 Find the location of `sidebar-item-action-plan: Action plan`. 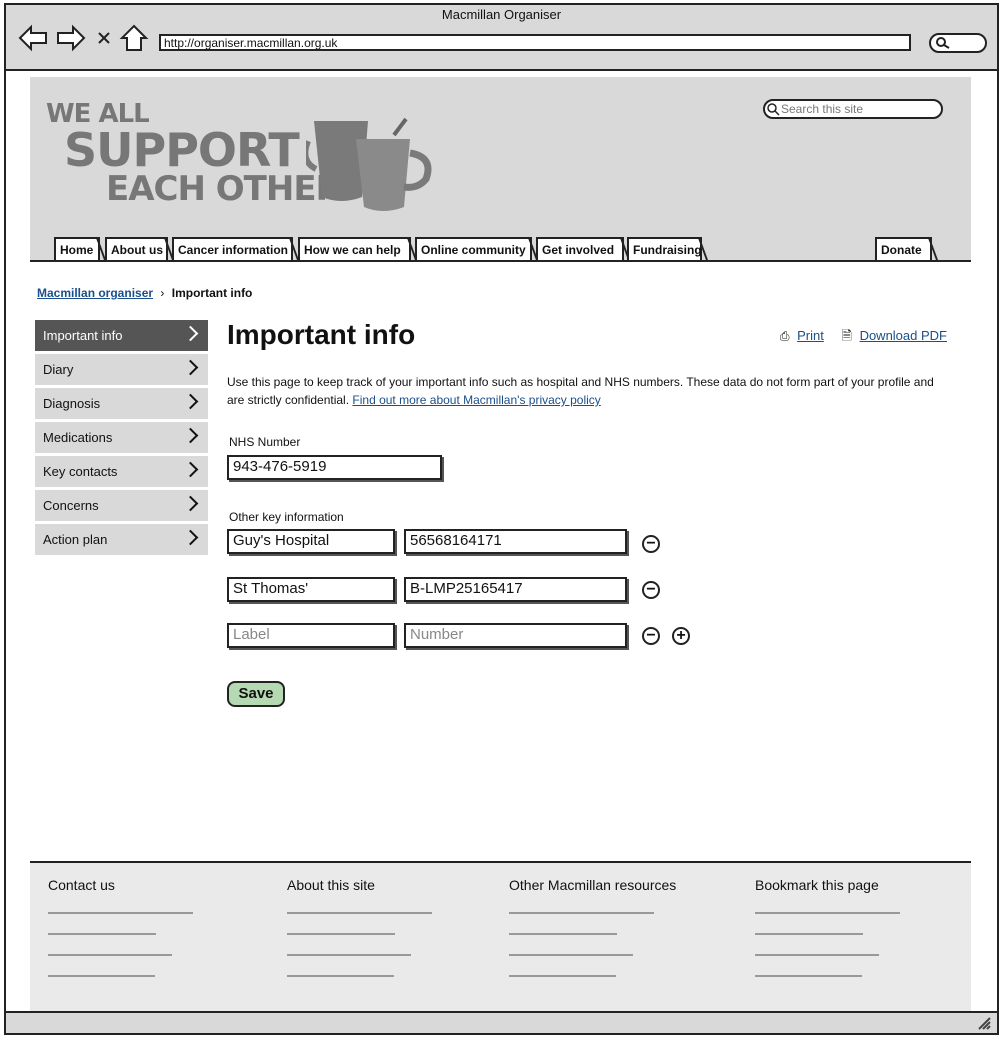

sidebar-item-action-plan: Action plan is located at coordinates (121, 539).